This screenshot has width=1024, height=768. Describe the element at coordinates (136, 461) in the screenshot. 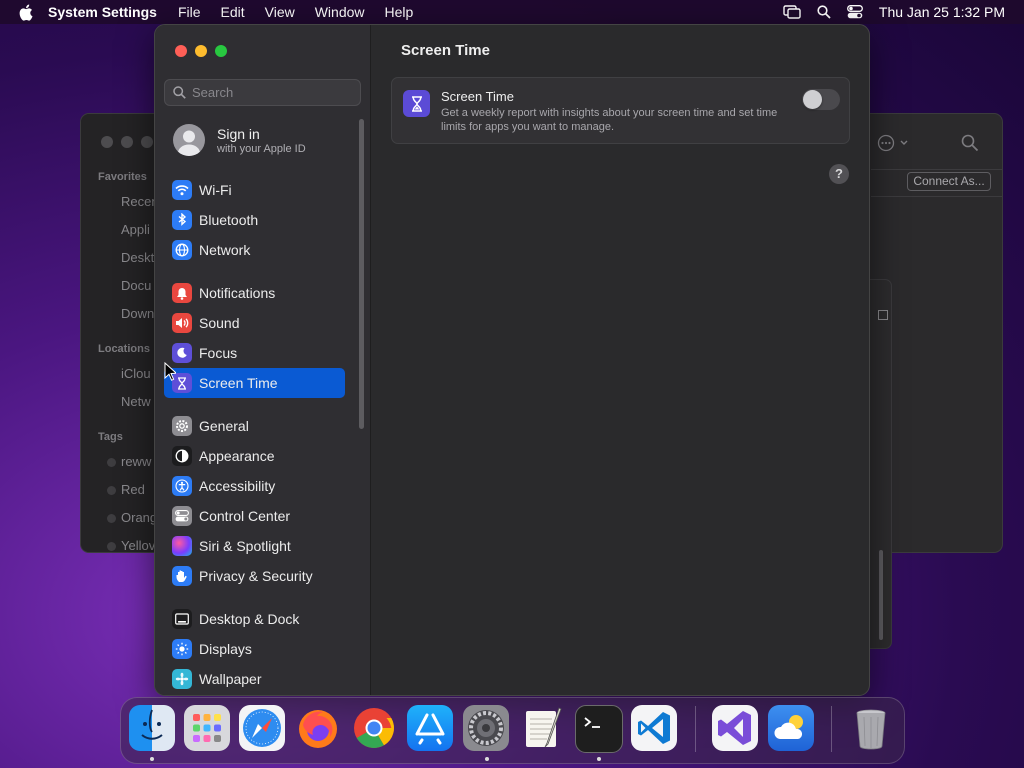

I see `finder-tag: reww` at that location.